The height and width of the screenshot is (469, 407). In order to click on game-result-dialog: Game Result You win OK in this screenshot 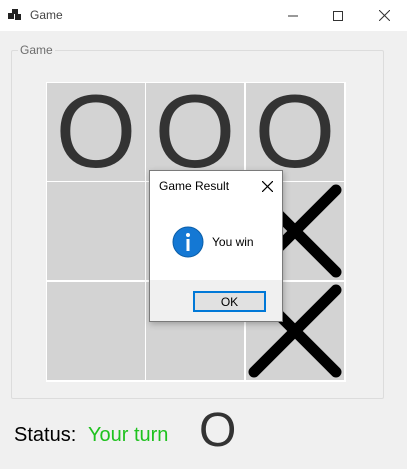, I will do `click(216, 246)`.